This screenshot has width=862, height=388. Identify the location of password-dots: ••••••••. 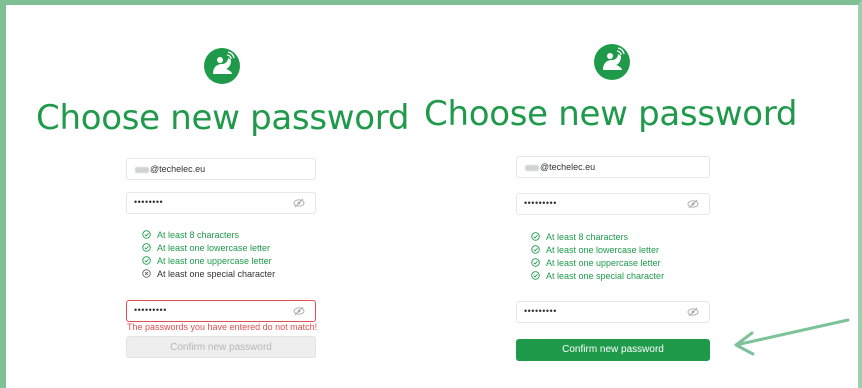
(149, 202).